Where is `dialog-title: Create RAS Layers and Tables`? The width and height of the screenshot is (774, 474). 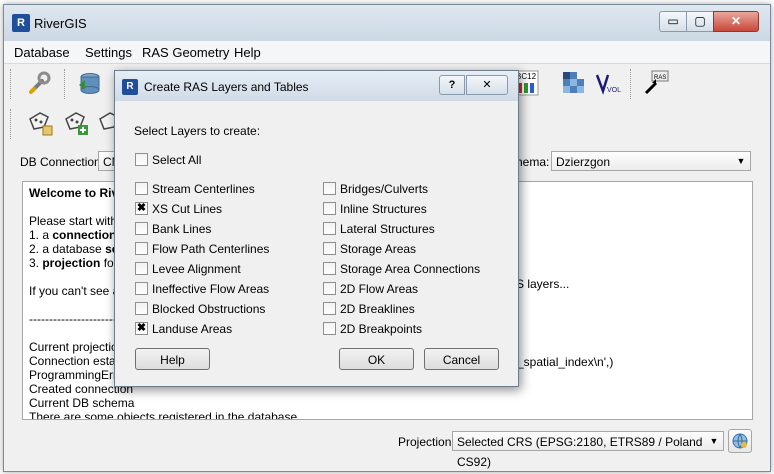 dialog-title: Create RAS Layers and Tables is located at coordinates (226, 87).